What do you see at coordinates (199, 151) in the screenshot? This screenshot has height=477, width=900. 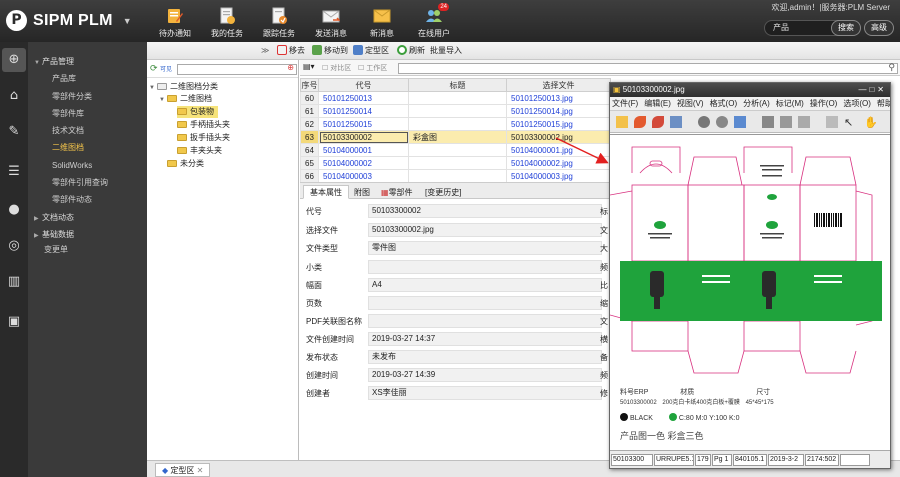 I see `tree-node-chuck-clip: 丰夹头夹` at bounding box center [199, 151].